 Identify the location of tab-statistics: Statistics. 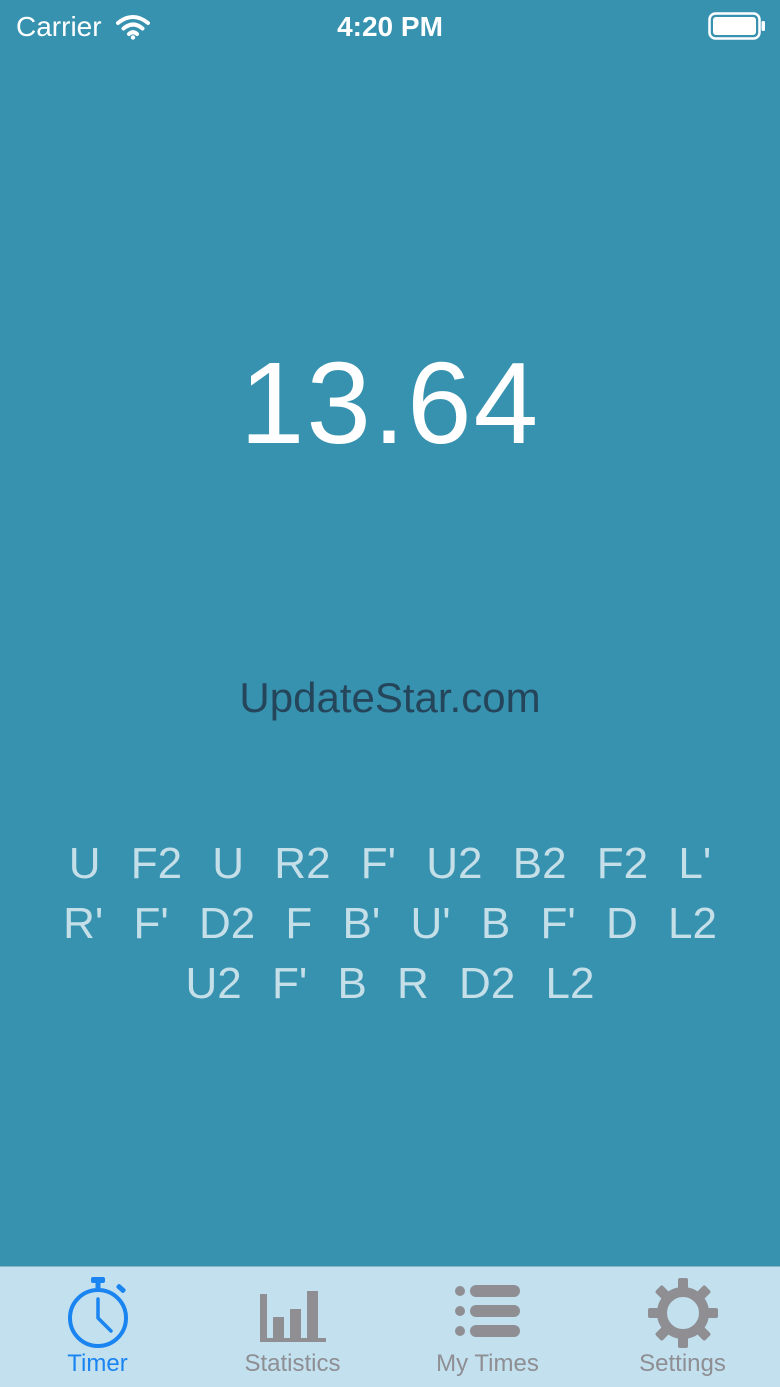
(292, 1327).